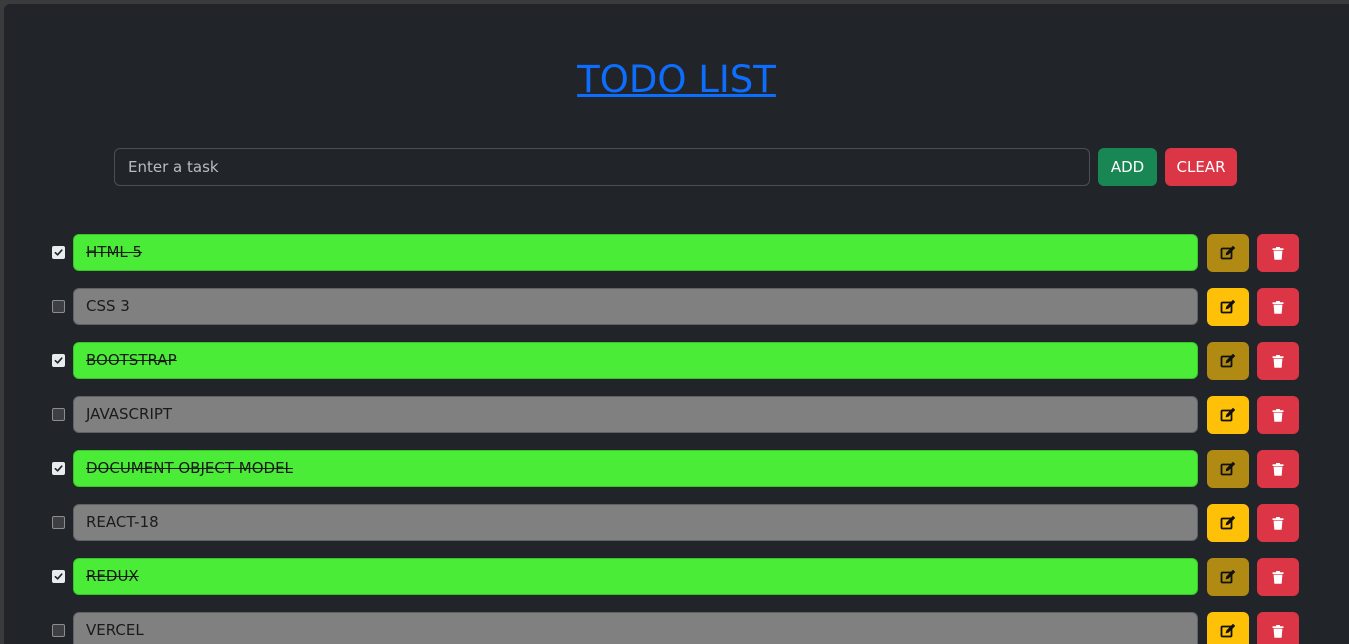 This screenshot has height=644, width=1349. Describe the element at coordinates (635, 414) in the screenshot. I see `task-text: JAVASCRIPT` at that location.